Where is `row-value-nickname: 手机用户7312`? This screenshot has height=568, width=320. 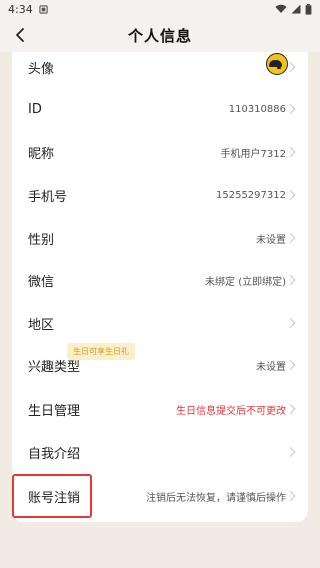 row-value-nickname: 手机用户7312 is located at coordinates (253, 154).